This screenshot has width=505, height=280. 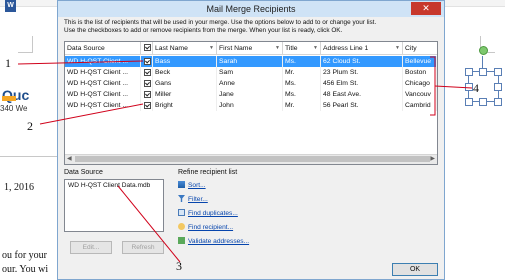 I want to click on cell-first-name: John, so click(x=250, y=105).